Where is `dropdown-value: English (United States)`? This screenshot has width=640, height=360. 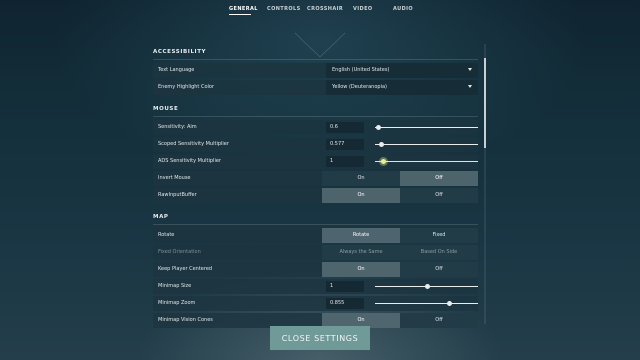
dropdown-value: English (United States) is located at coordinates (361, 70).